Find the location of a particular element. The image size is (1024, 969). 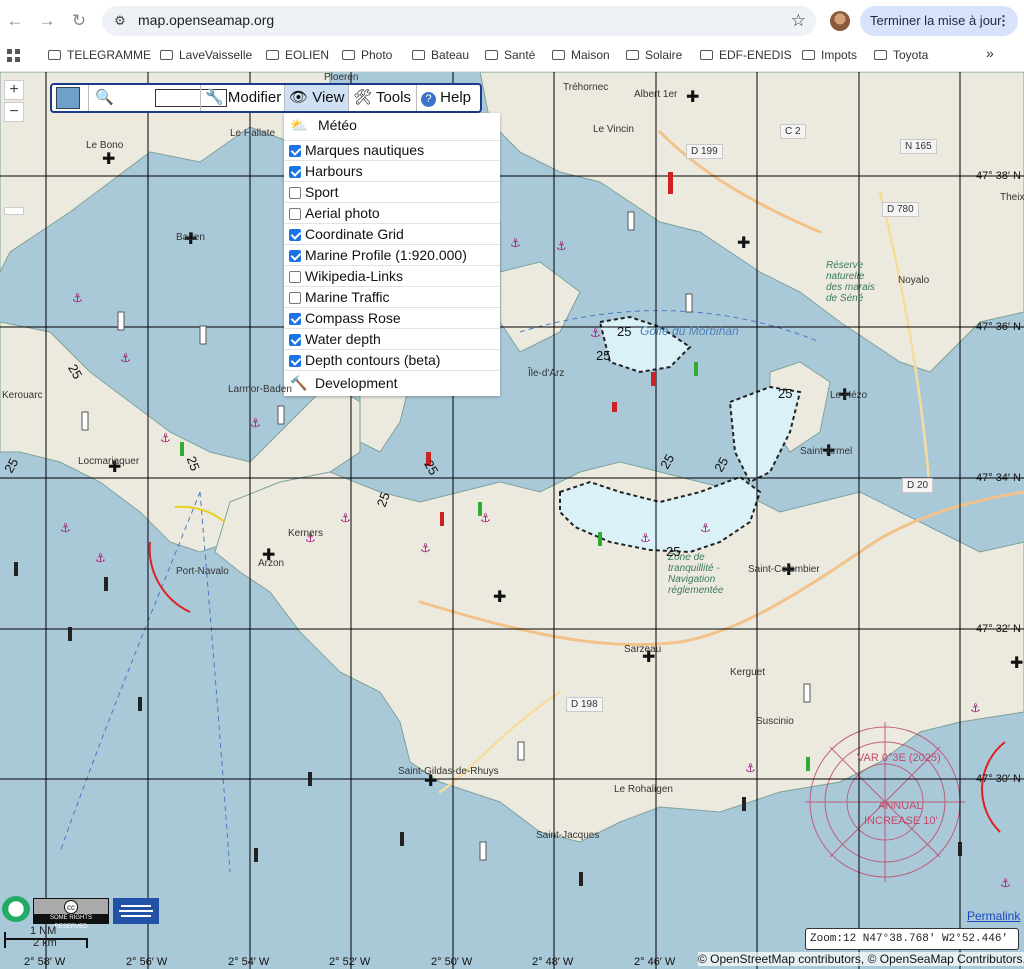

menu-item-marine-profile: Marine Profile (1:920.000) is located at coordinates (392, 255).